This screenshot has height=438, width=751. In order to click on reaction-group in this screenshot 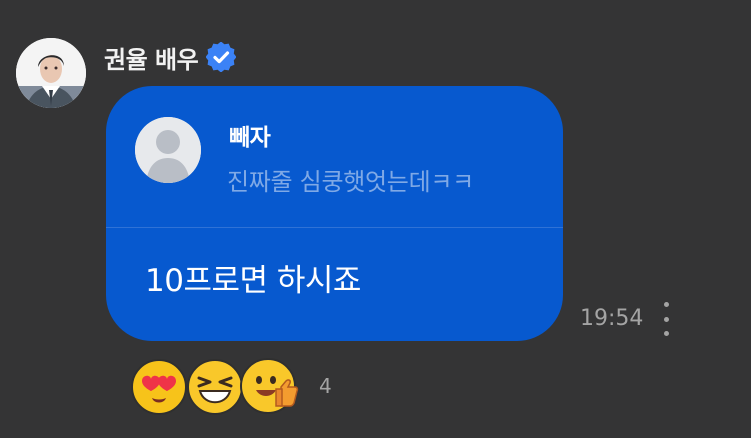, I will do `click(215, 386)`.